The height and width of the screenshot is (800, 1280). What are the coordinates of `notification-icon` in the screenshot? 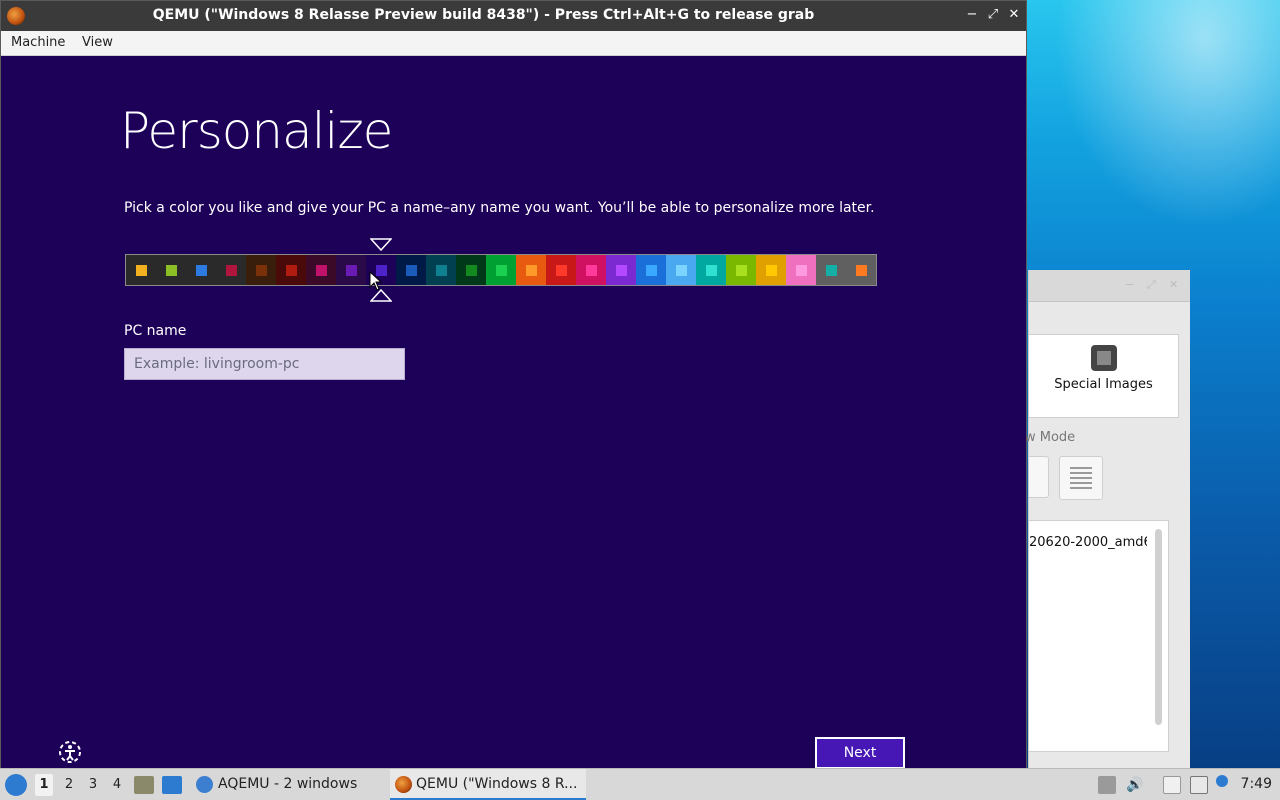 It's located at (1222, 781).